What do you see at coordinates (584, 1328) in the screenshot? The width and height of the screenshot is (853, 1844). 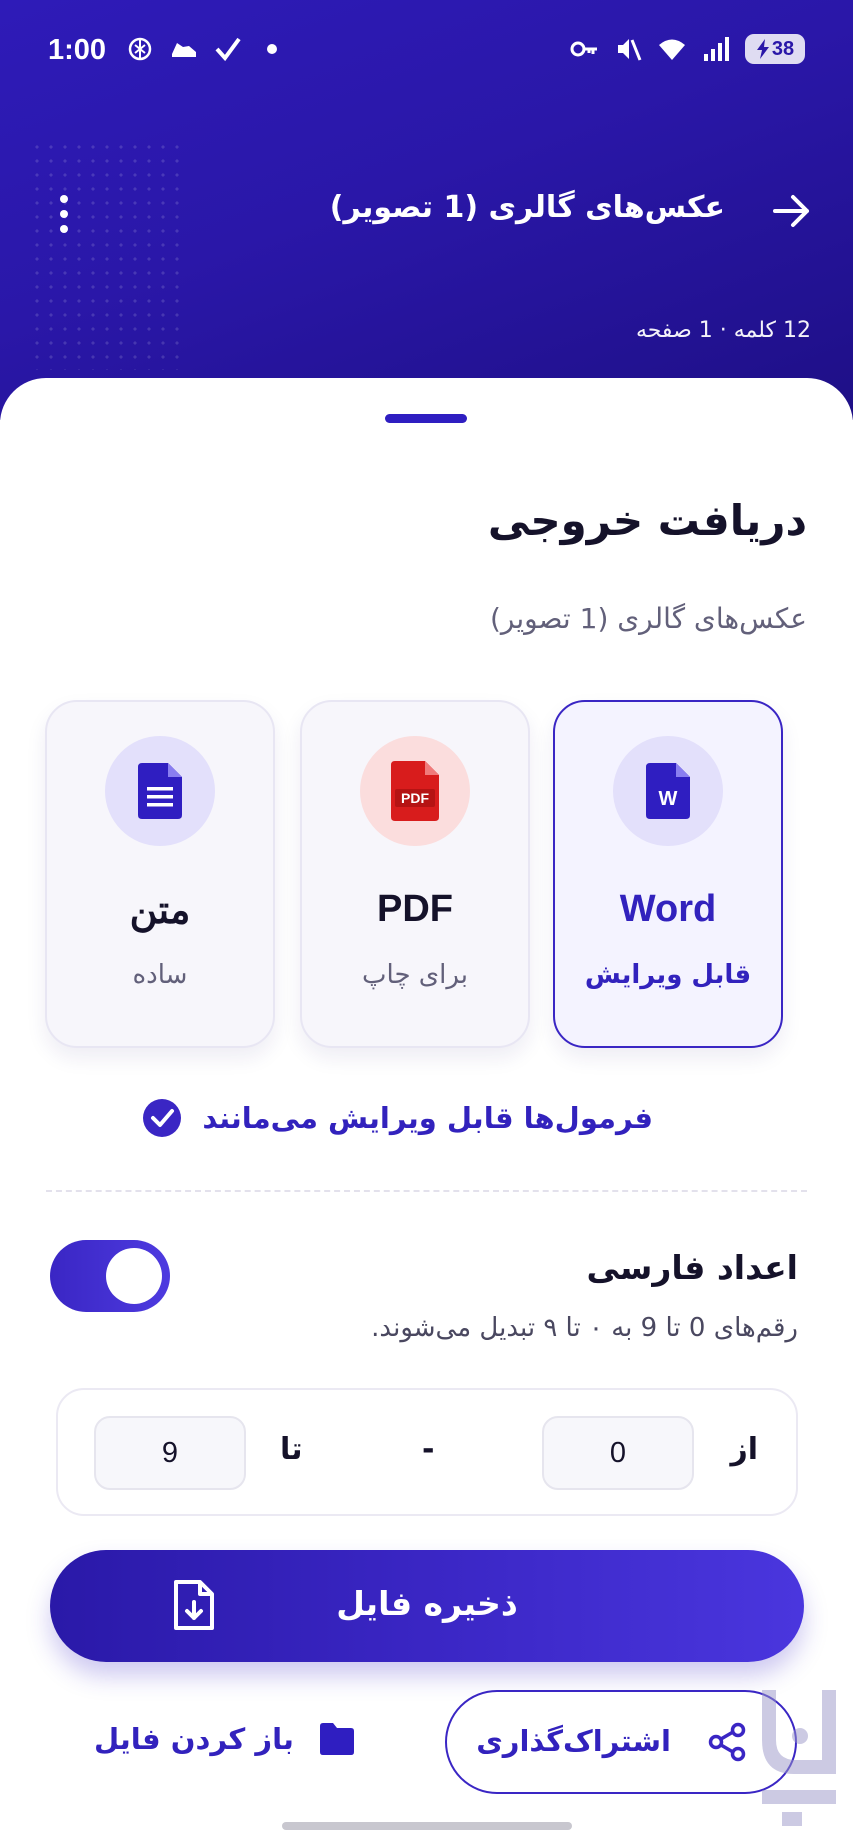 I see `farsi-numbers-description: رقم‌های 0 تا 9 به ۰ تا ۹ تبدیل می‌شوند.` at bounding box center [584, 1328].